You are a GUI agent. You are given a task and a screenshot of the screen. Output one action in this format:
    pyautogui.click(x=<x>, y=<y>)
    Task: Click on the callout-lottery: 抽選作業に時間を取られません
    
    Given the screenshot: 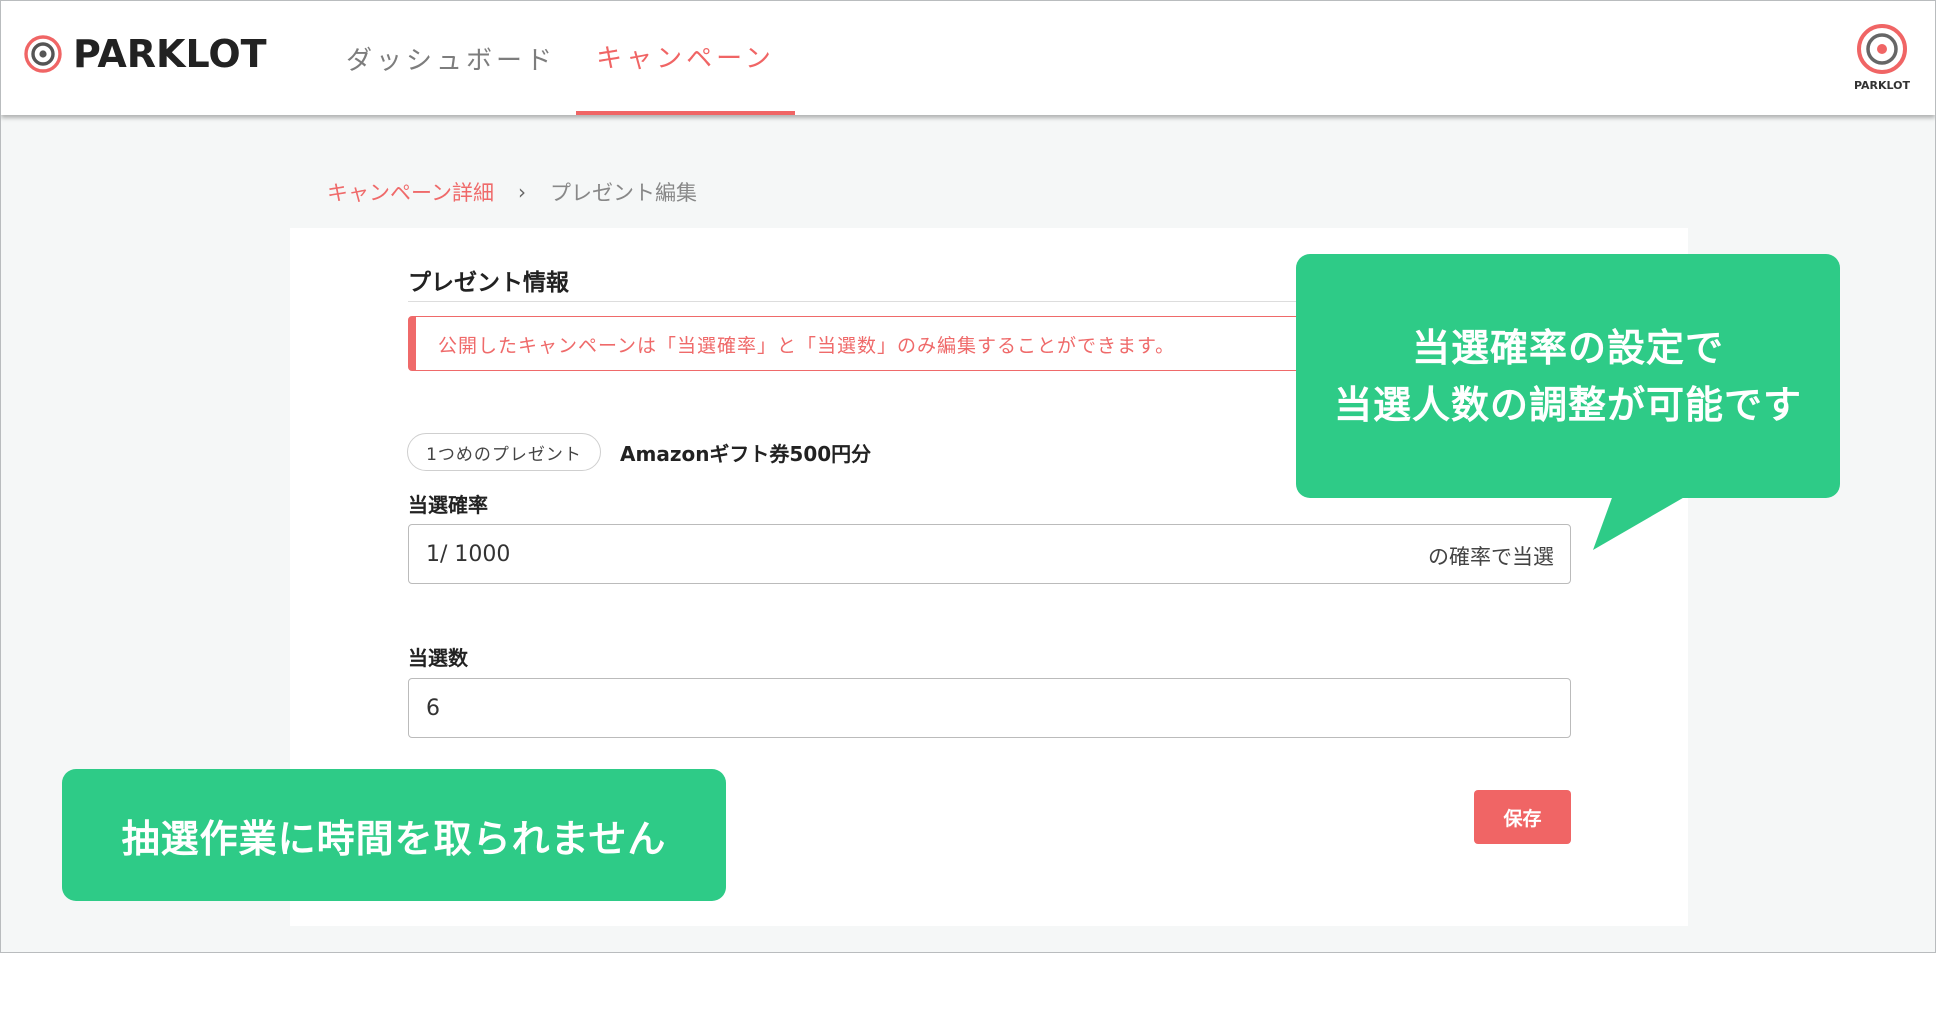 What is the action you would take?
    pyautogui.click(x=394, y=835)
    